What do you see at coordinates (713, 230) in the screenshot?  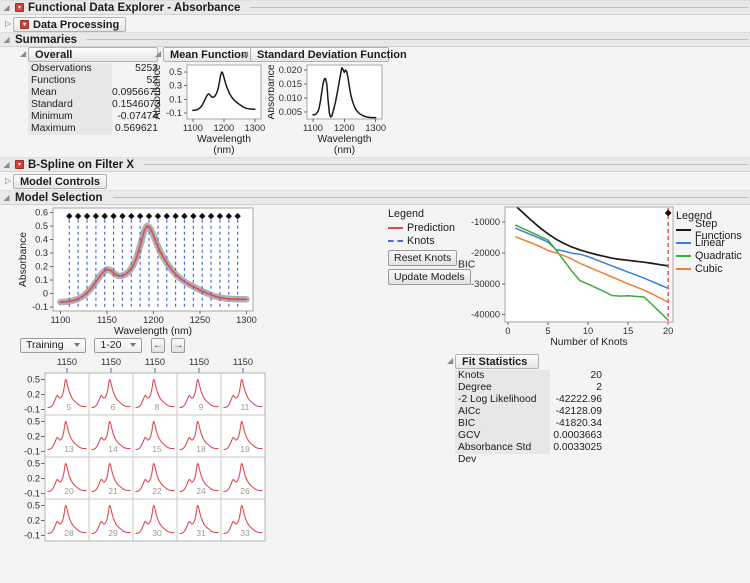 I see `legend-item: Step Functions` at bounding box center [713, 230].